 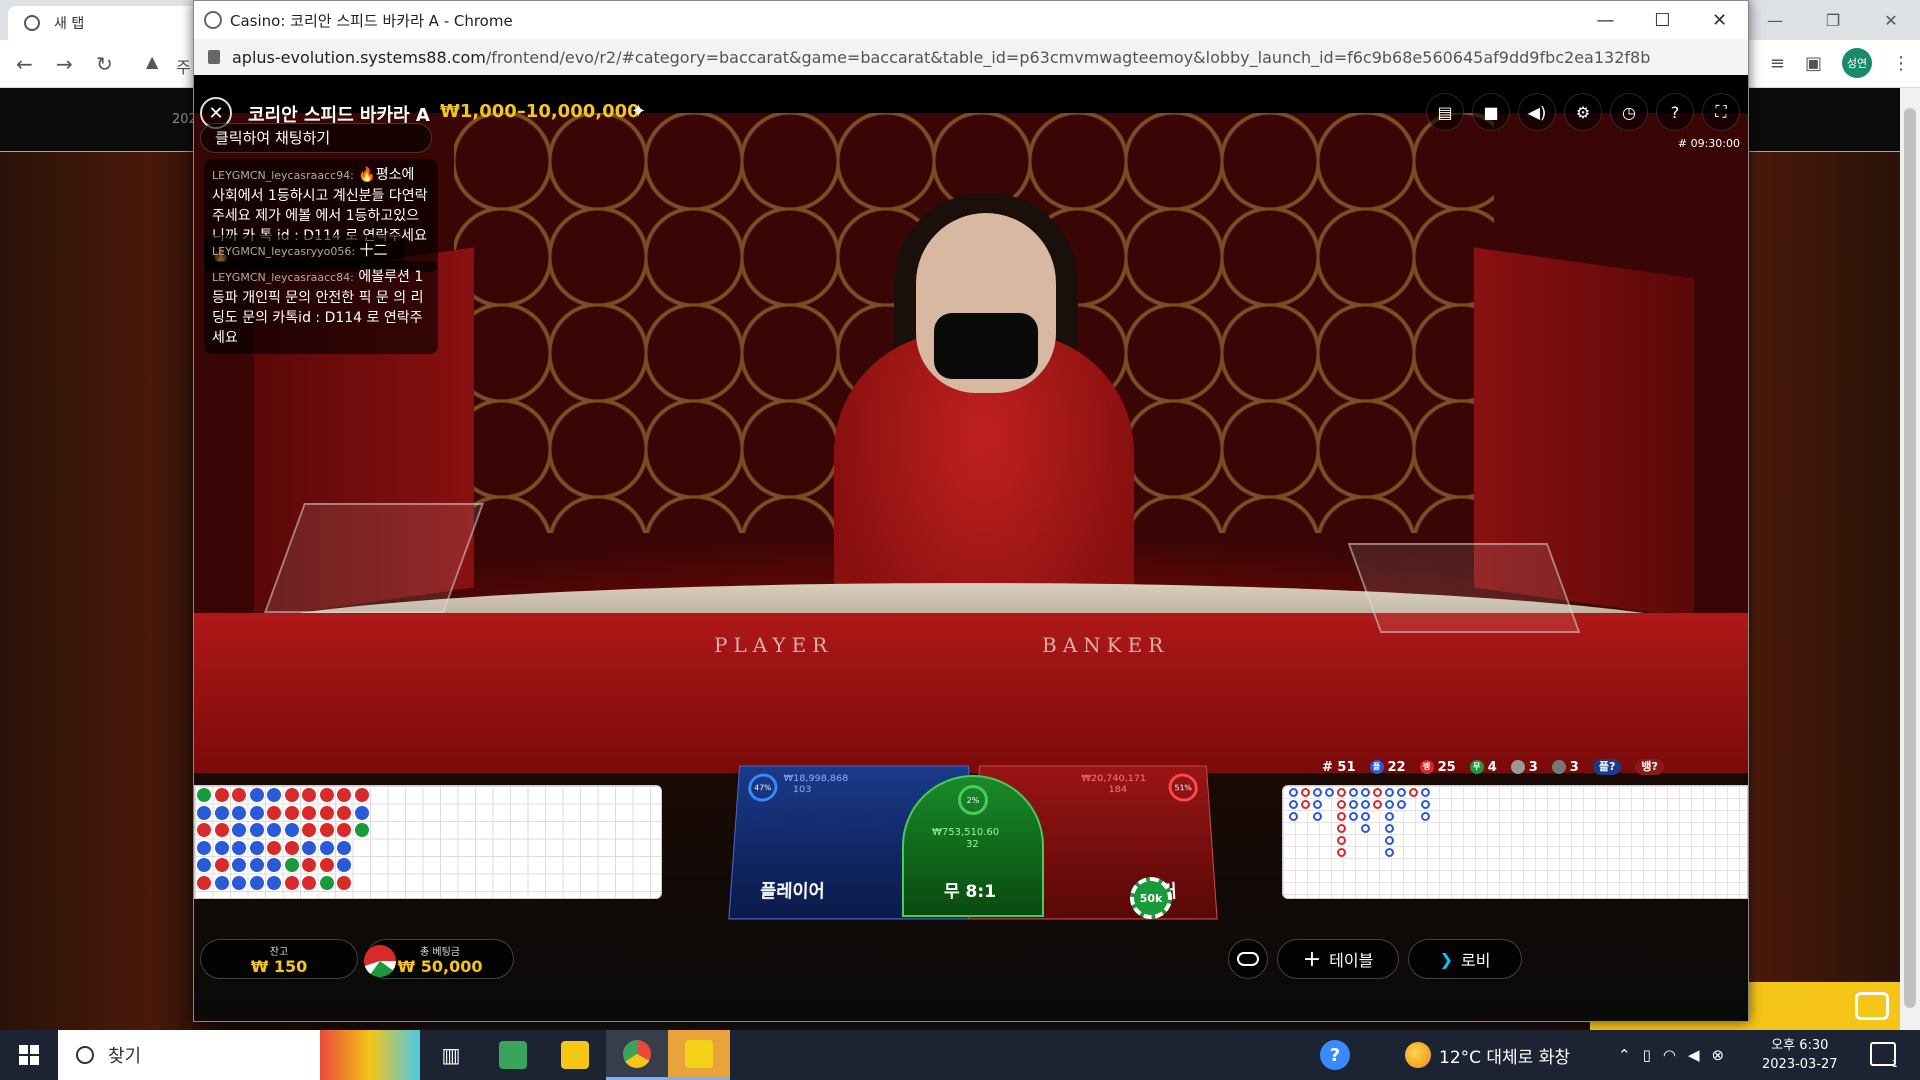 I want to click on tie-bet-amount: ₩753,510.60, so click(x=966, y=832).